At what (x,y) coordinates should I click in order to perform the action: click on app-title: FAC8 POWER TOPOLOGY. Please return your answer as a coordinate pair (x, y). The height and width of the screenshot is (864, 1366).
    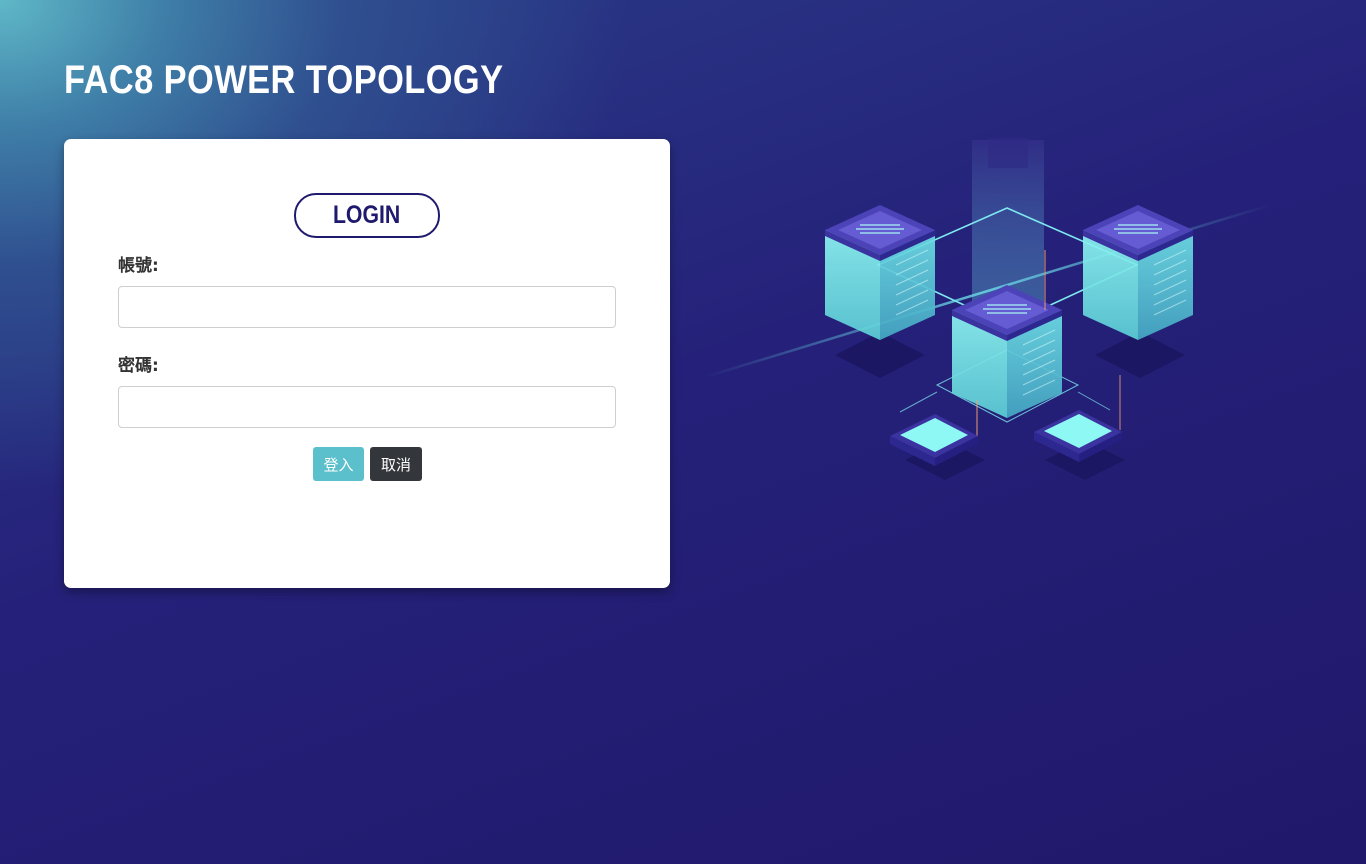
    Looking at the image, I should click on (284, 80).